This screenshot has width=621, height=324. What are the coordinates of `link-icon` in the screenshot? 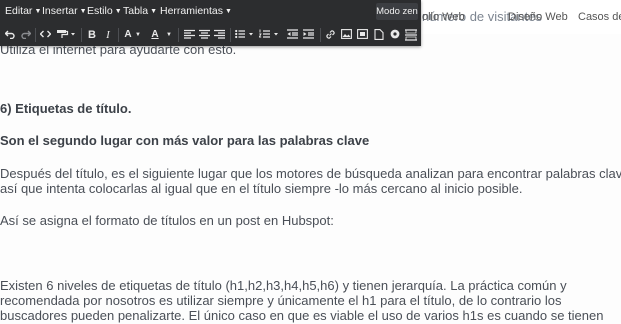 It's located at (330, 35).